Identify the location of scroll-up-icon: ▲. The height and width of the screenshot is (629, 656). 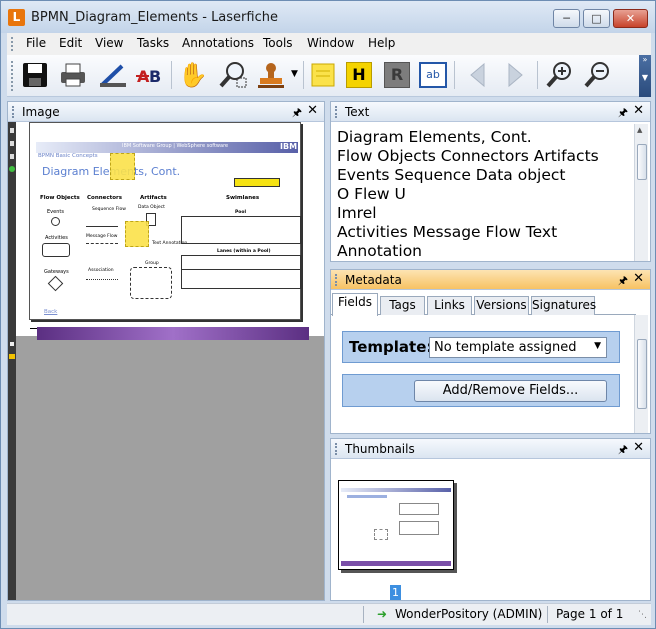
(639, 130).